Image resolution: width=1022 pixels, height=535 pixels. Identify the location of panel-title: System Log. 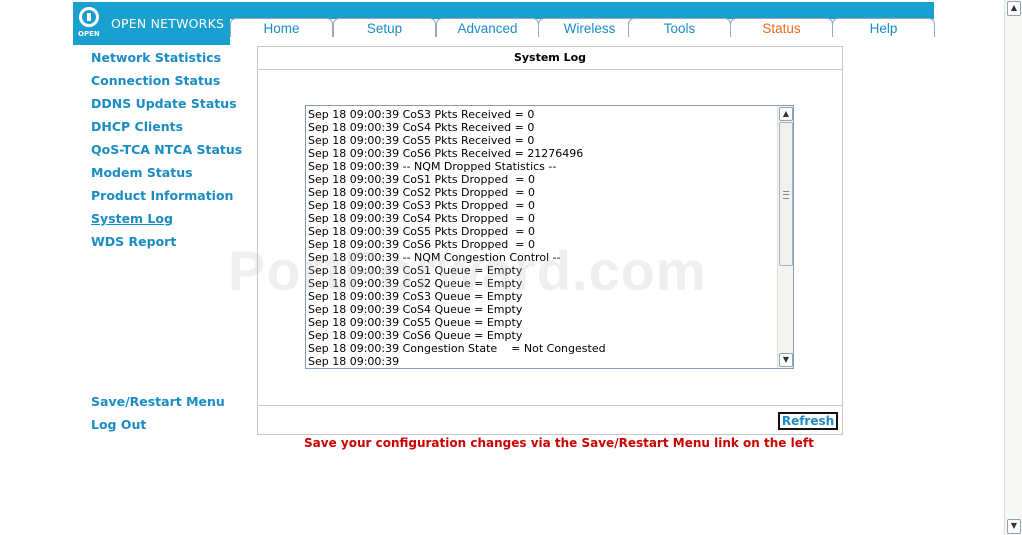
(550, 58).